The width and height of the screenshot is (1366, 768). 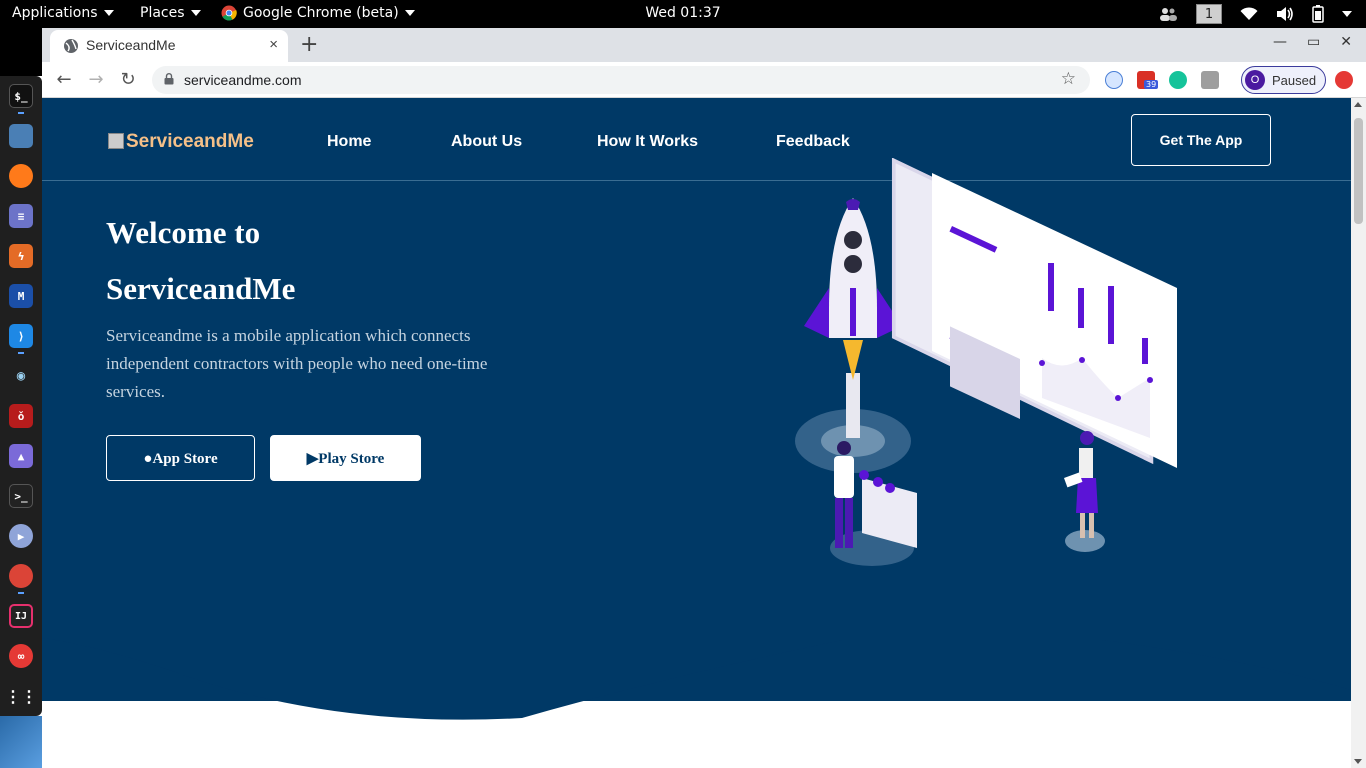 I want to click on tab-serviceandme: ServiceandMe ×, so click(x=169, y=46).